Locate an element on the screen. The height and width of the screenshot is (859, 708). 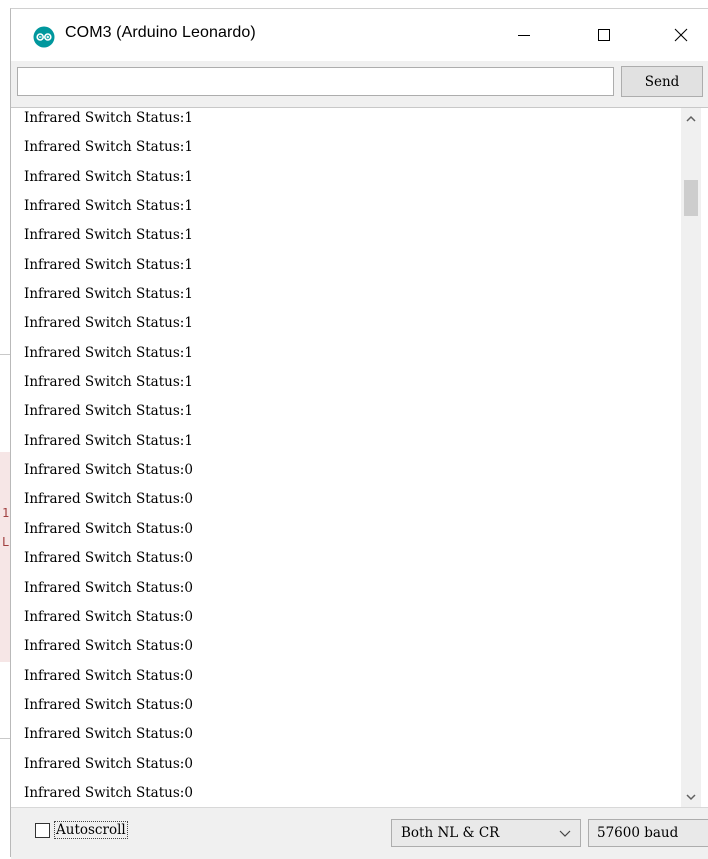
close-button is located at coordinates (681, 35).